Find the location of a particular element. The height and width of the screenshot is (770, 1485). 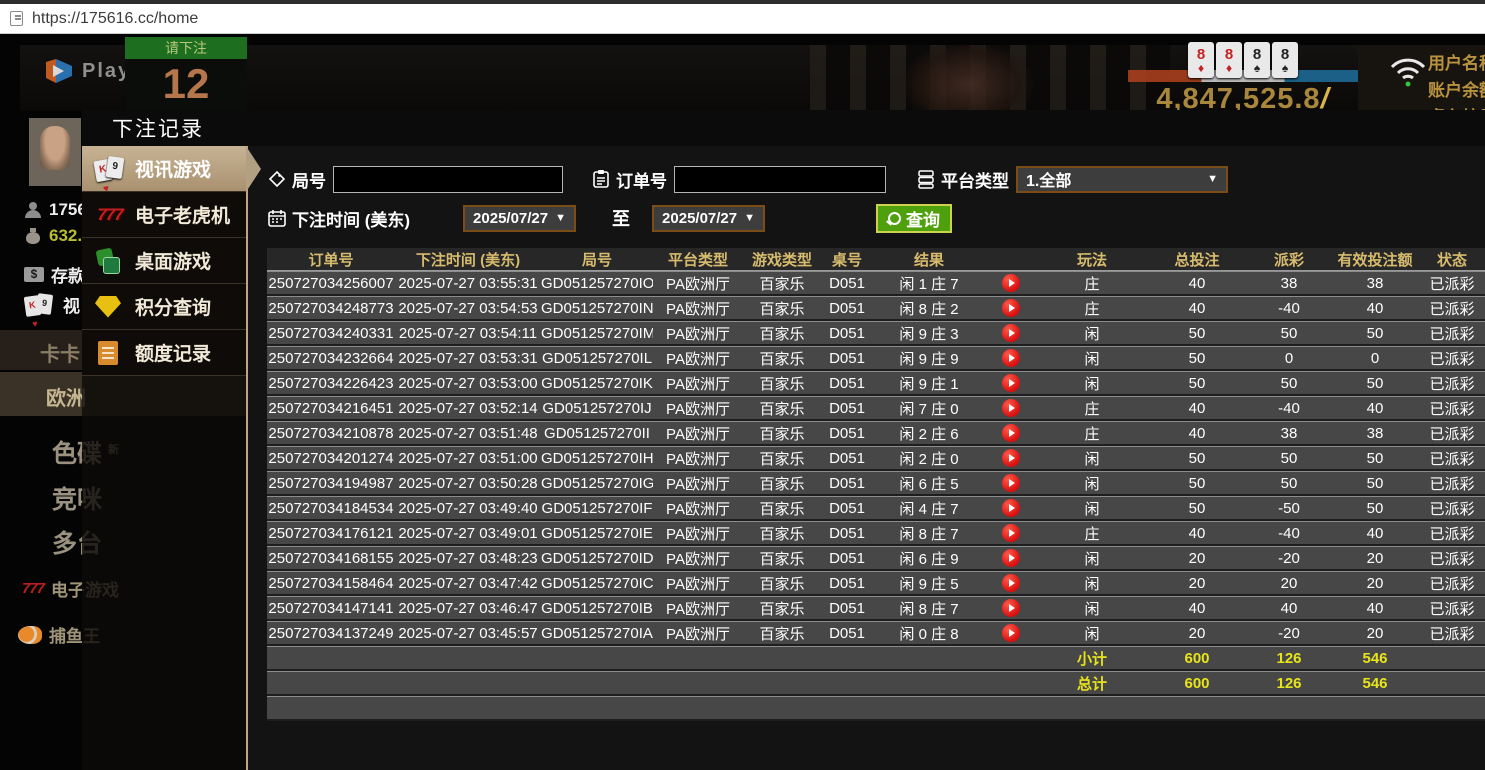

filter-row-2: 下注时间 (美东) 2025/07/27 ▼ 至 2025/07/27 ▼ 查询 is located at coordinates (876, 218).